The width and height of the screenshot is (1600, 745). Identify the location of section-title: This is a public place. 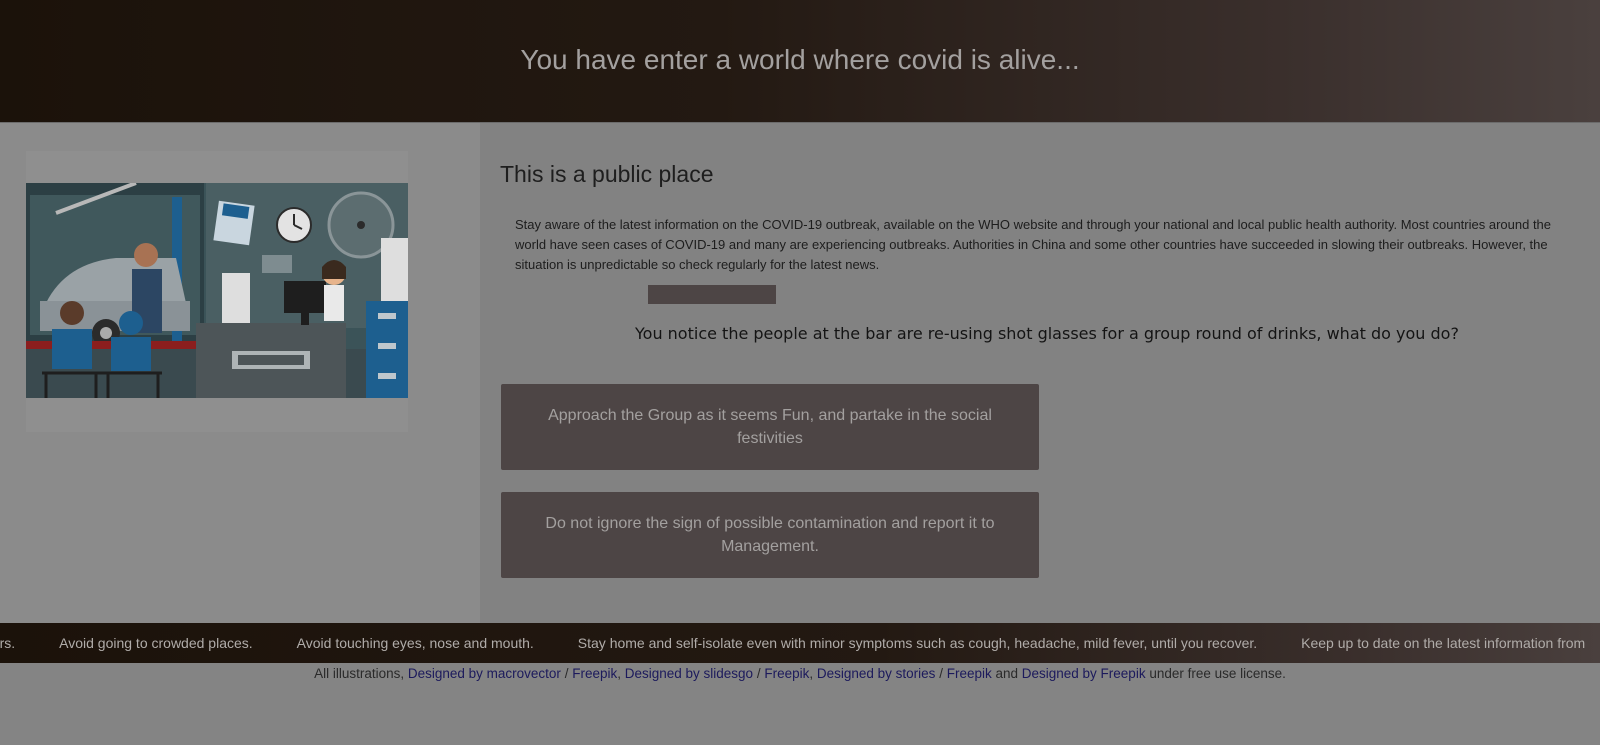
(607, 174).